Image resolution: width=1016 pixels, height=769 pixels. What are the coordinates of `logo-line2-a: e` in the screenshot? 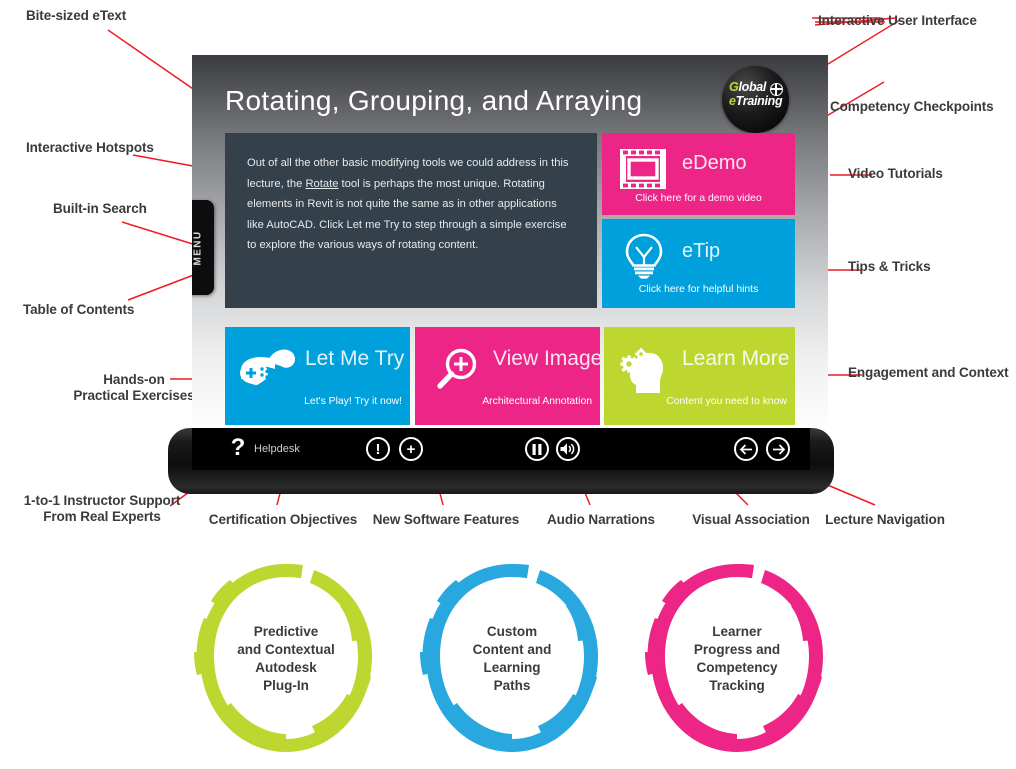 It's located at (732, 100).